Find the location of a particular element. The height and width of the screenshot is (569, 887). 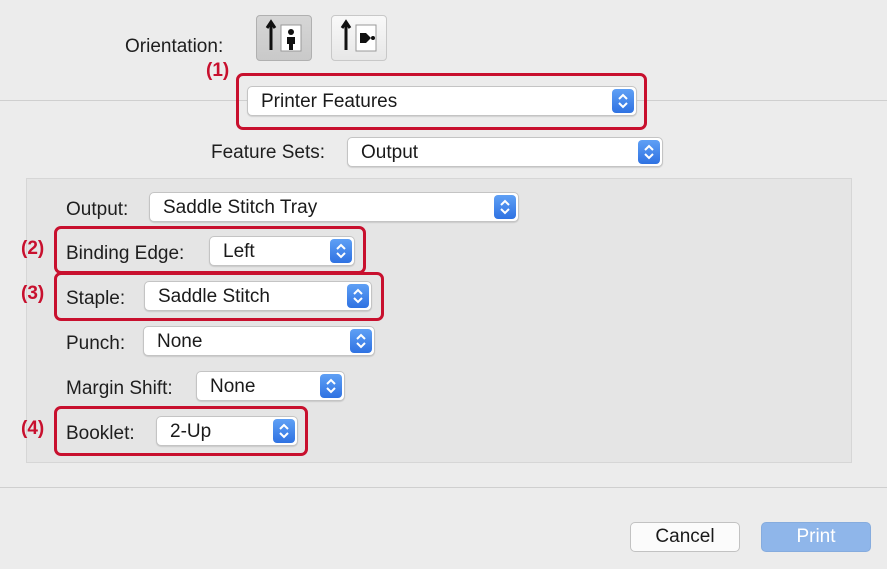

margin-shift-value: None is located at coordinates (233, 386).